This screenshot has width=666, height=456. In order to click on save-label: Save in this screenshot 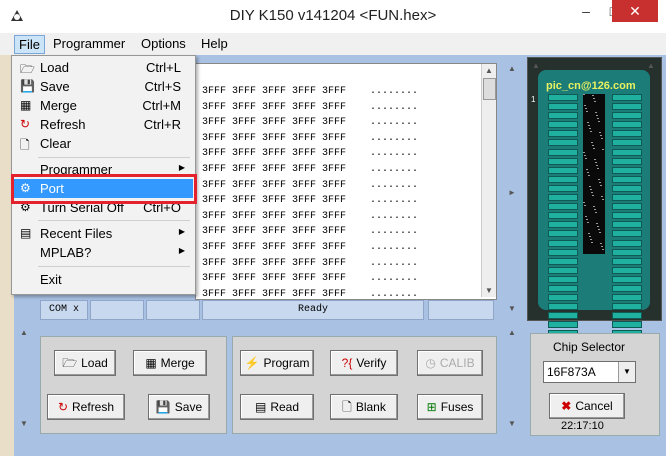, I will do `click(188, 407)`.